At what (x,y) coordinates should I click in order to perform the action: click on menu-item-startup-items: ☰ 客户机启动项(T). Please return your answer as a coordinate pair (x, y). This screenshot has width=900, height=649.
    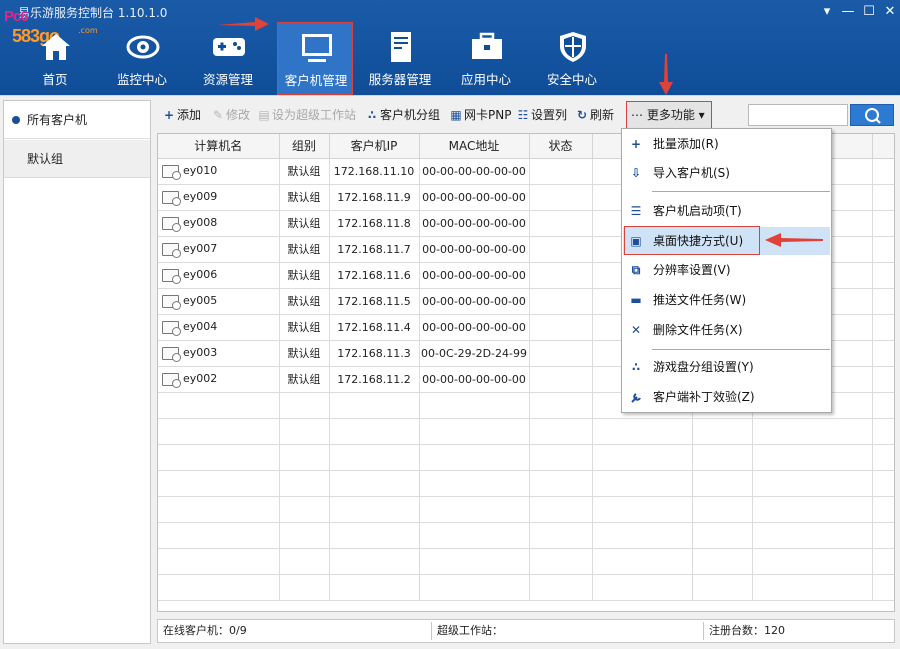
    Looking at the image, I should click on (726, 211).